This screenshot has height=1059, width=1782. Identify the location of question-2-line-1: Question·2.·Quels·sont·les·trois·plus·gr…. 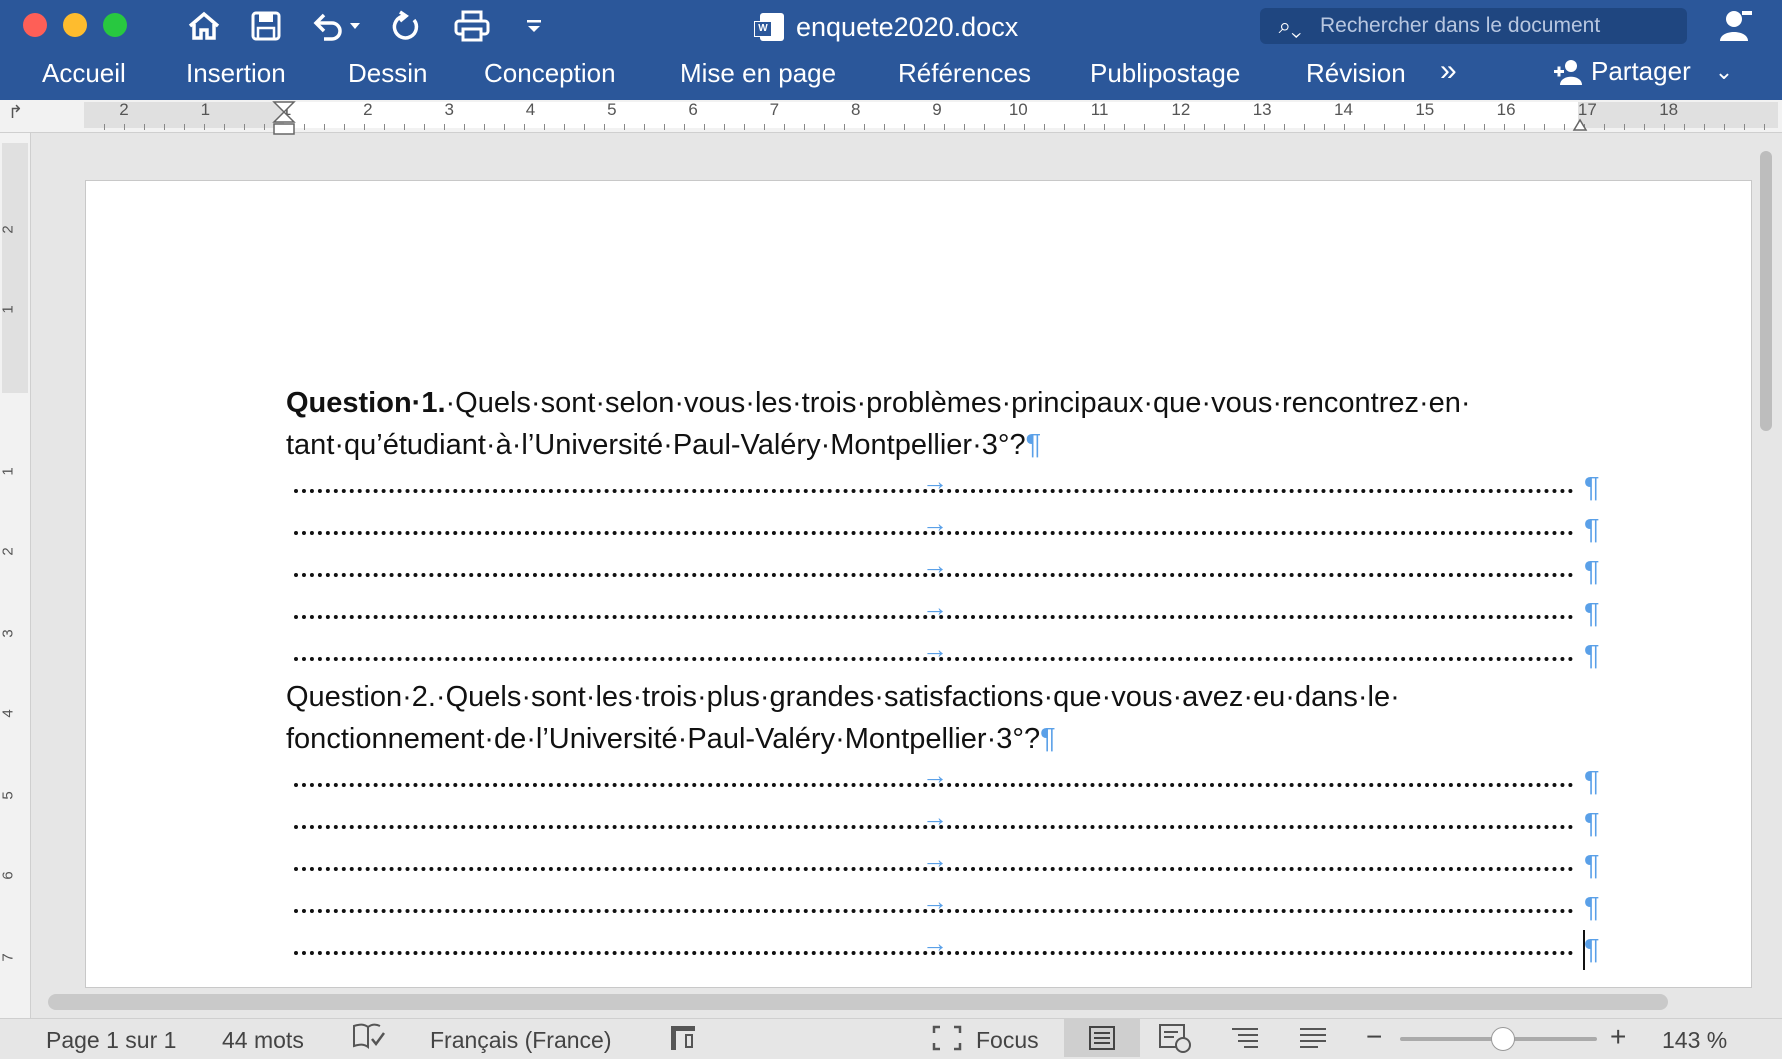
(843, 697).